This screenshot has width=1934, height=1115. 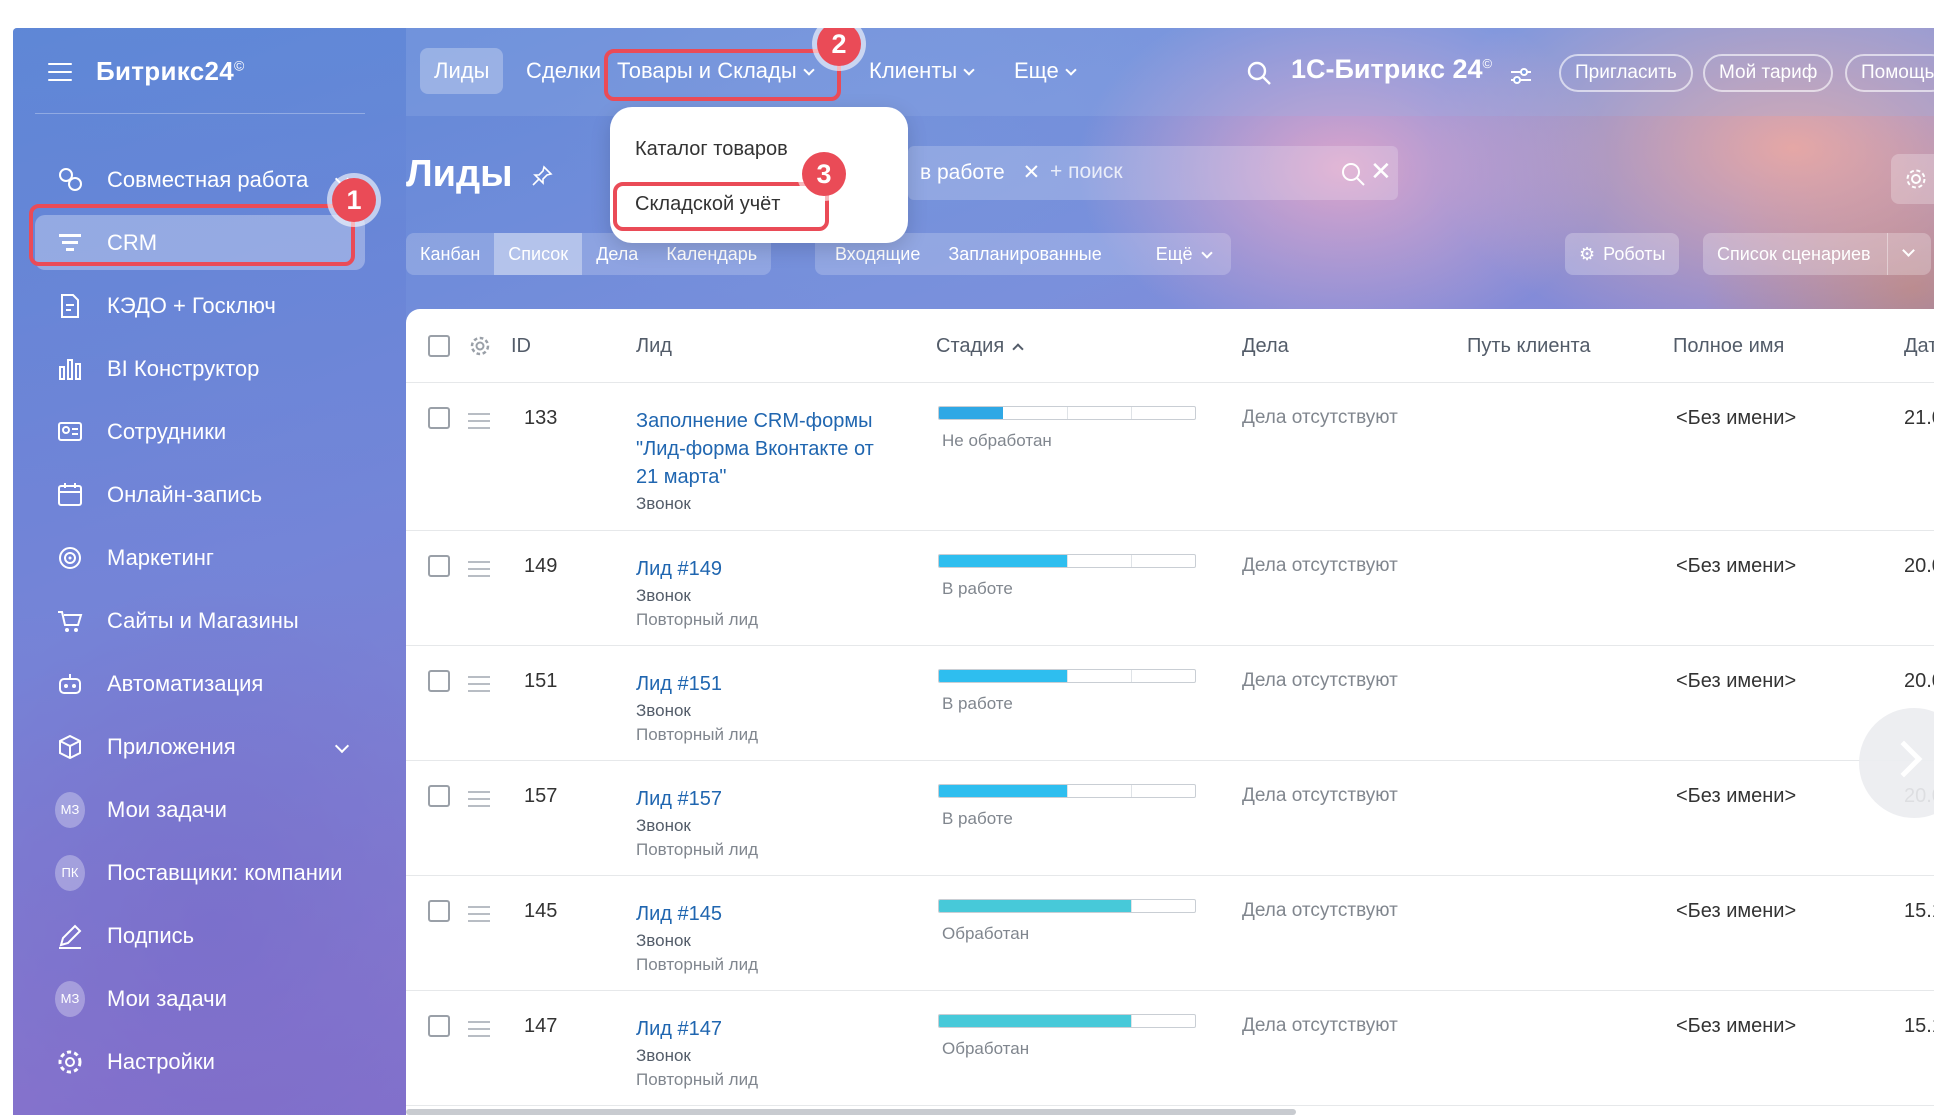 What do you see at coordinates (542, 176) in the screenshot?
I see `pin-icon` at bounding box center [542, 176].